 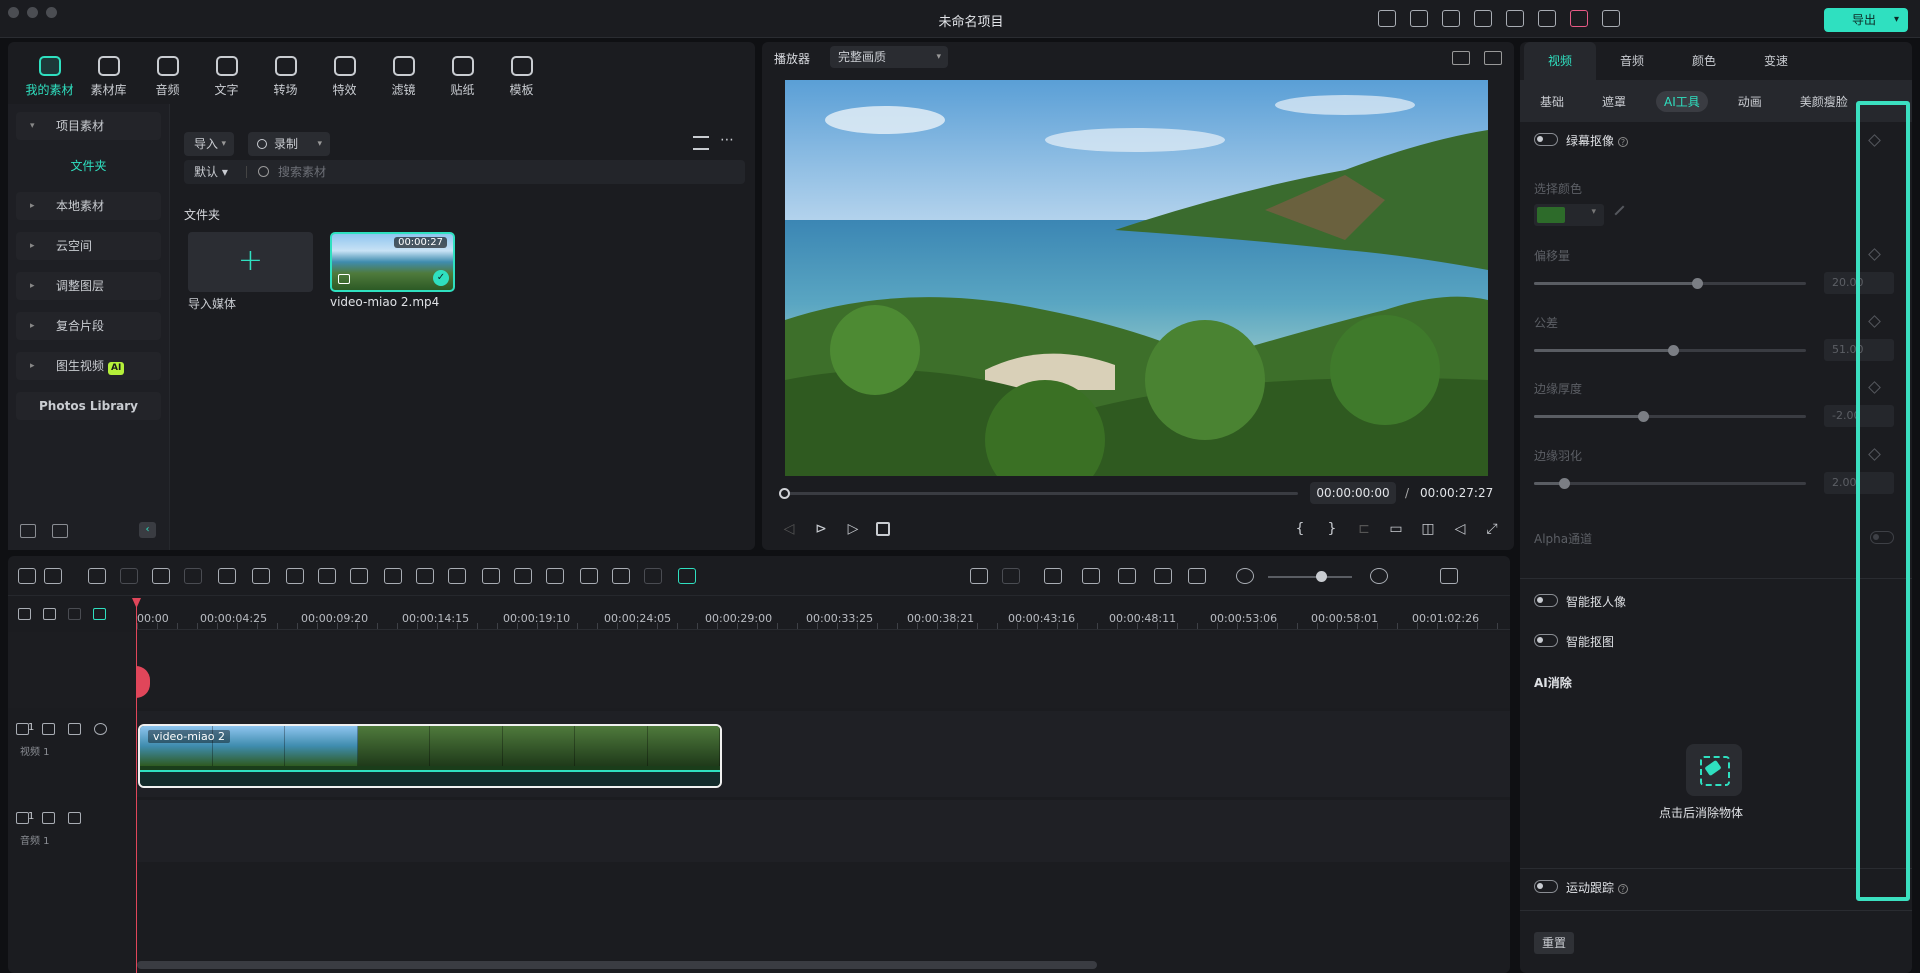 I want to click on edge-feather-slider, so click(x=1670, y=483).